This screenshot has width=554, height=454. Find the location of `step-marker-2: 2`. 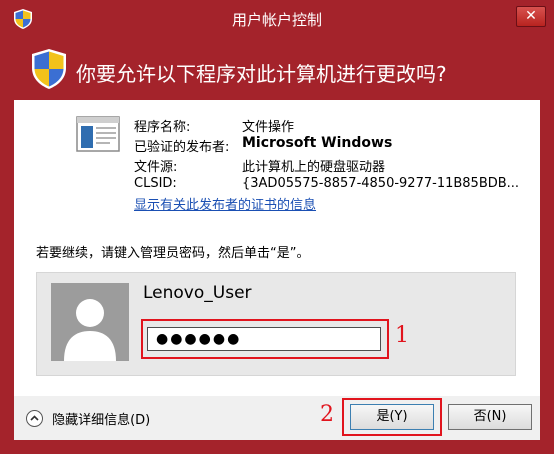

step-marker-2: 2 is located at coordinates (327, 414).